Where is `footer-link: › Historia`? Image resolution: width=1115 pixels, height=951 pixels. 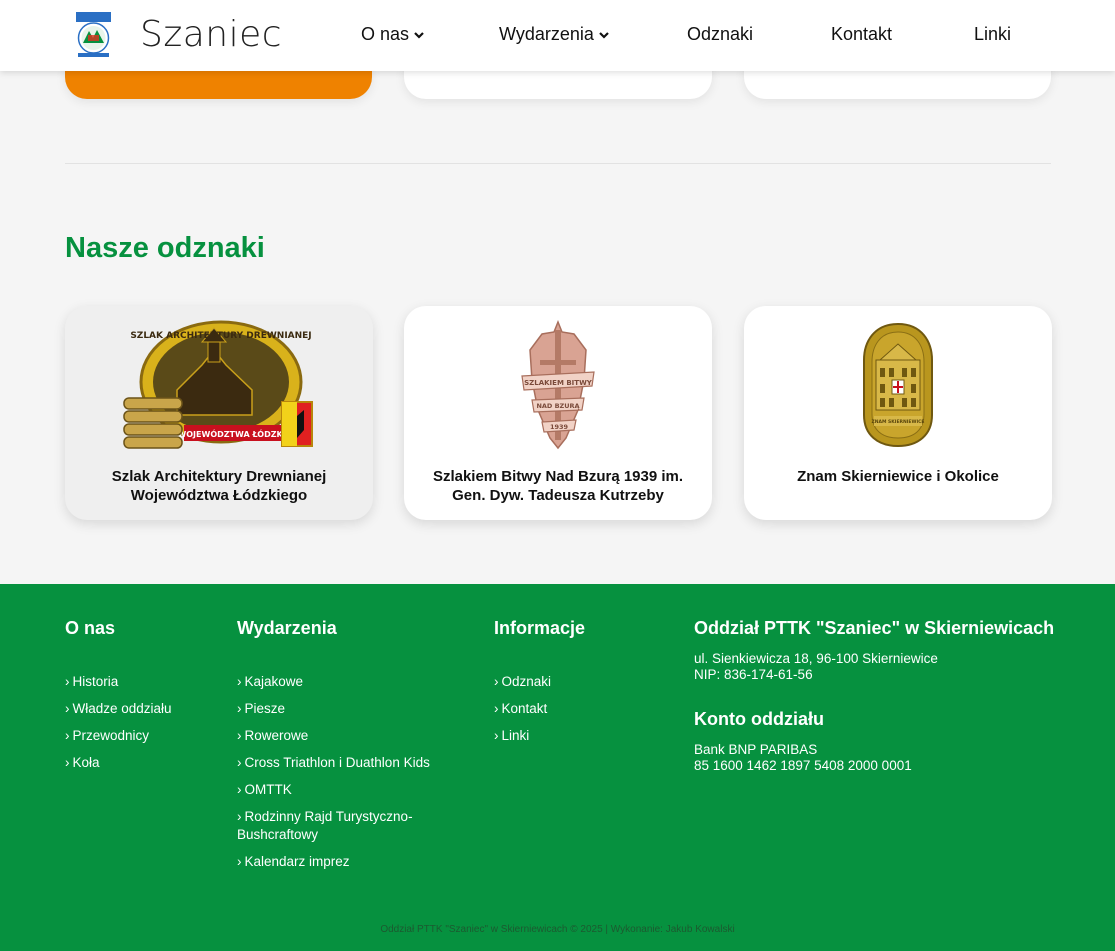 footer-link: › Historia is located at coordinates (118, 682).